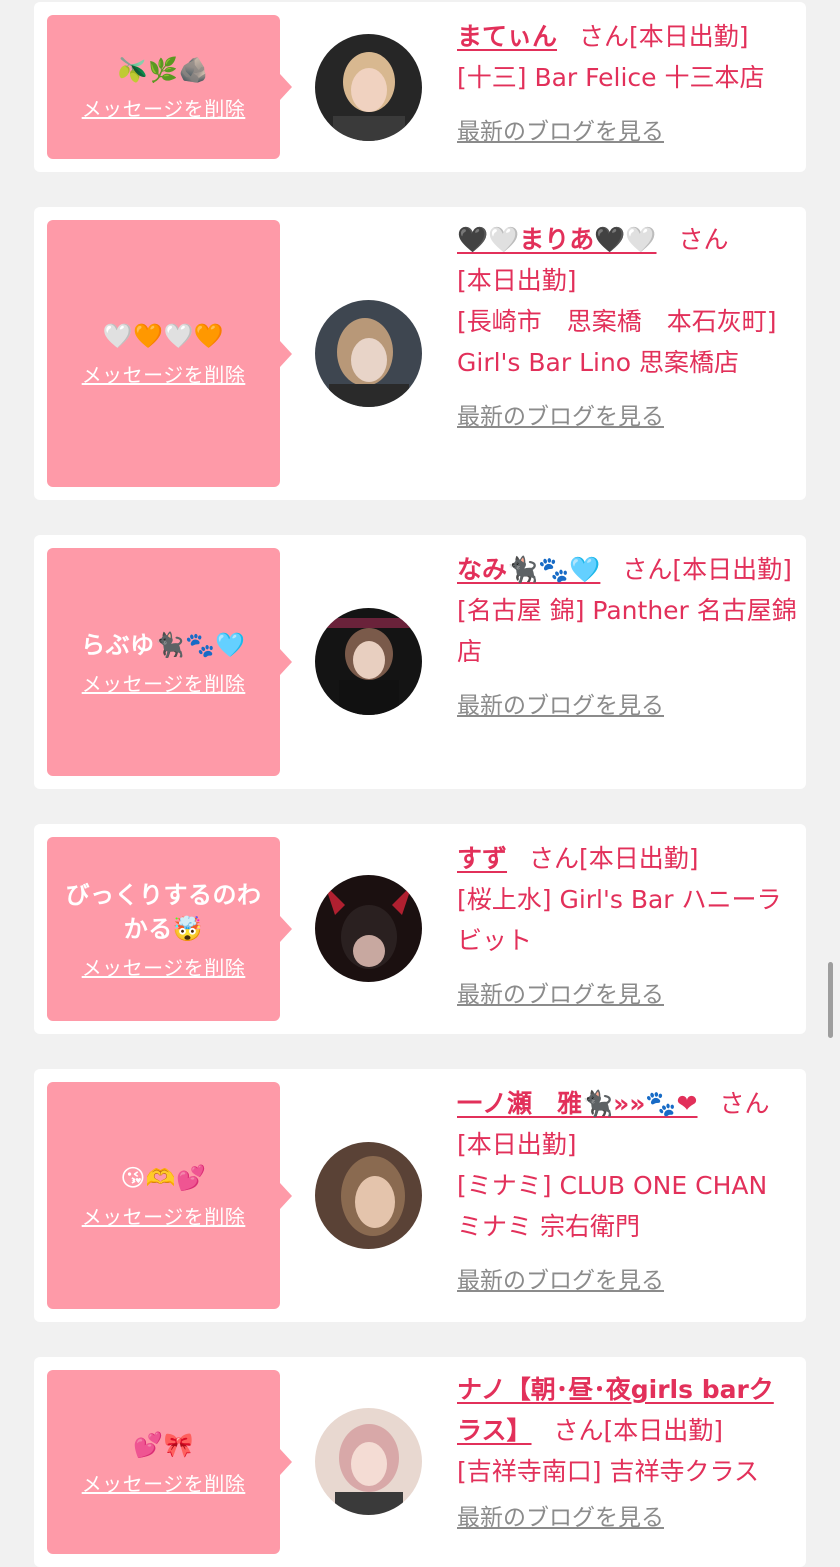 This screenshot has height=1567, width=840. I want to click on message-text: 😘🫶💕, so click(163, 1178).